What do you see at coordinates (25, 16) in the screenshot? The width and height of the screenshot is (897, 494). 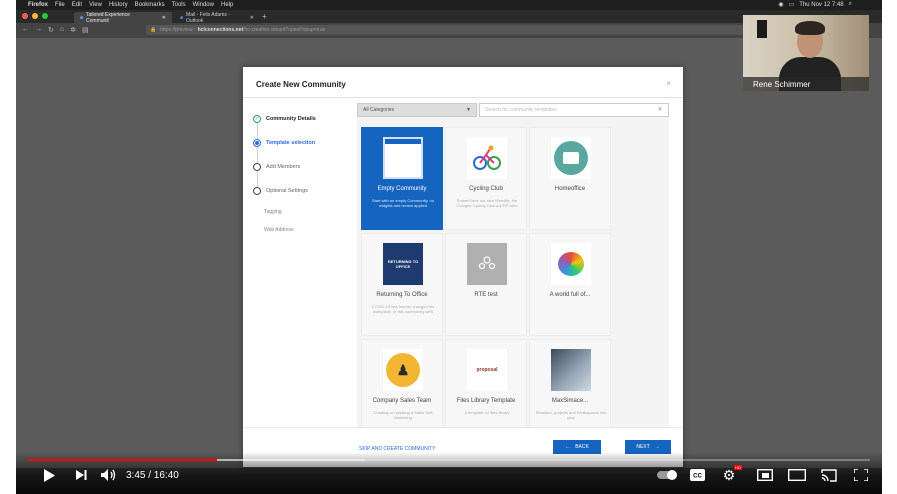 I see `close-window-icon` at bounding box center [25, 16].